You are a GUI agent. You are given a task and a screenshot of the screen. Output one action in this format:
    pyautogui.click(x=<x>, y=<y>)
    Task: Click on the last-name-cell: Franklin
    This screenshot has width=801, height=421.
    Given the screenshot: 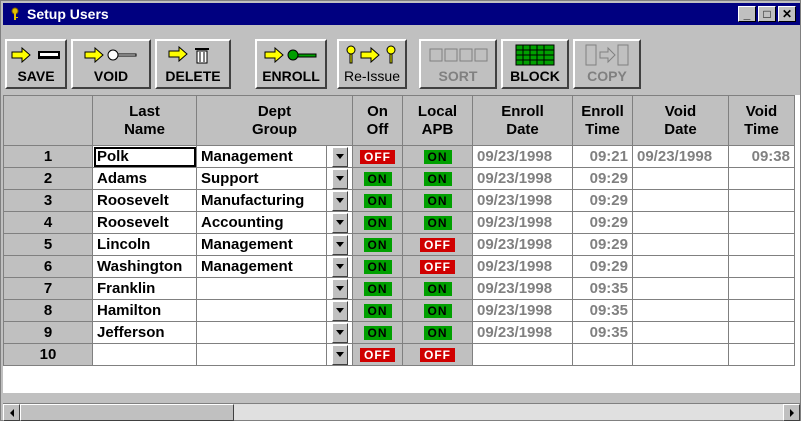 What is the action you would take?
    pyautogui.click(x=144, y=288)
    